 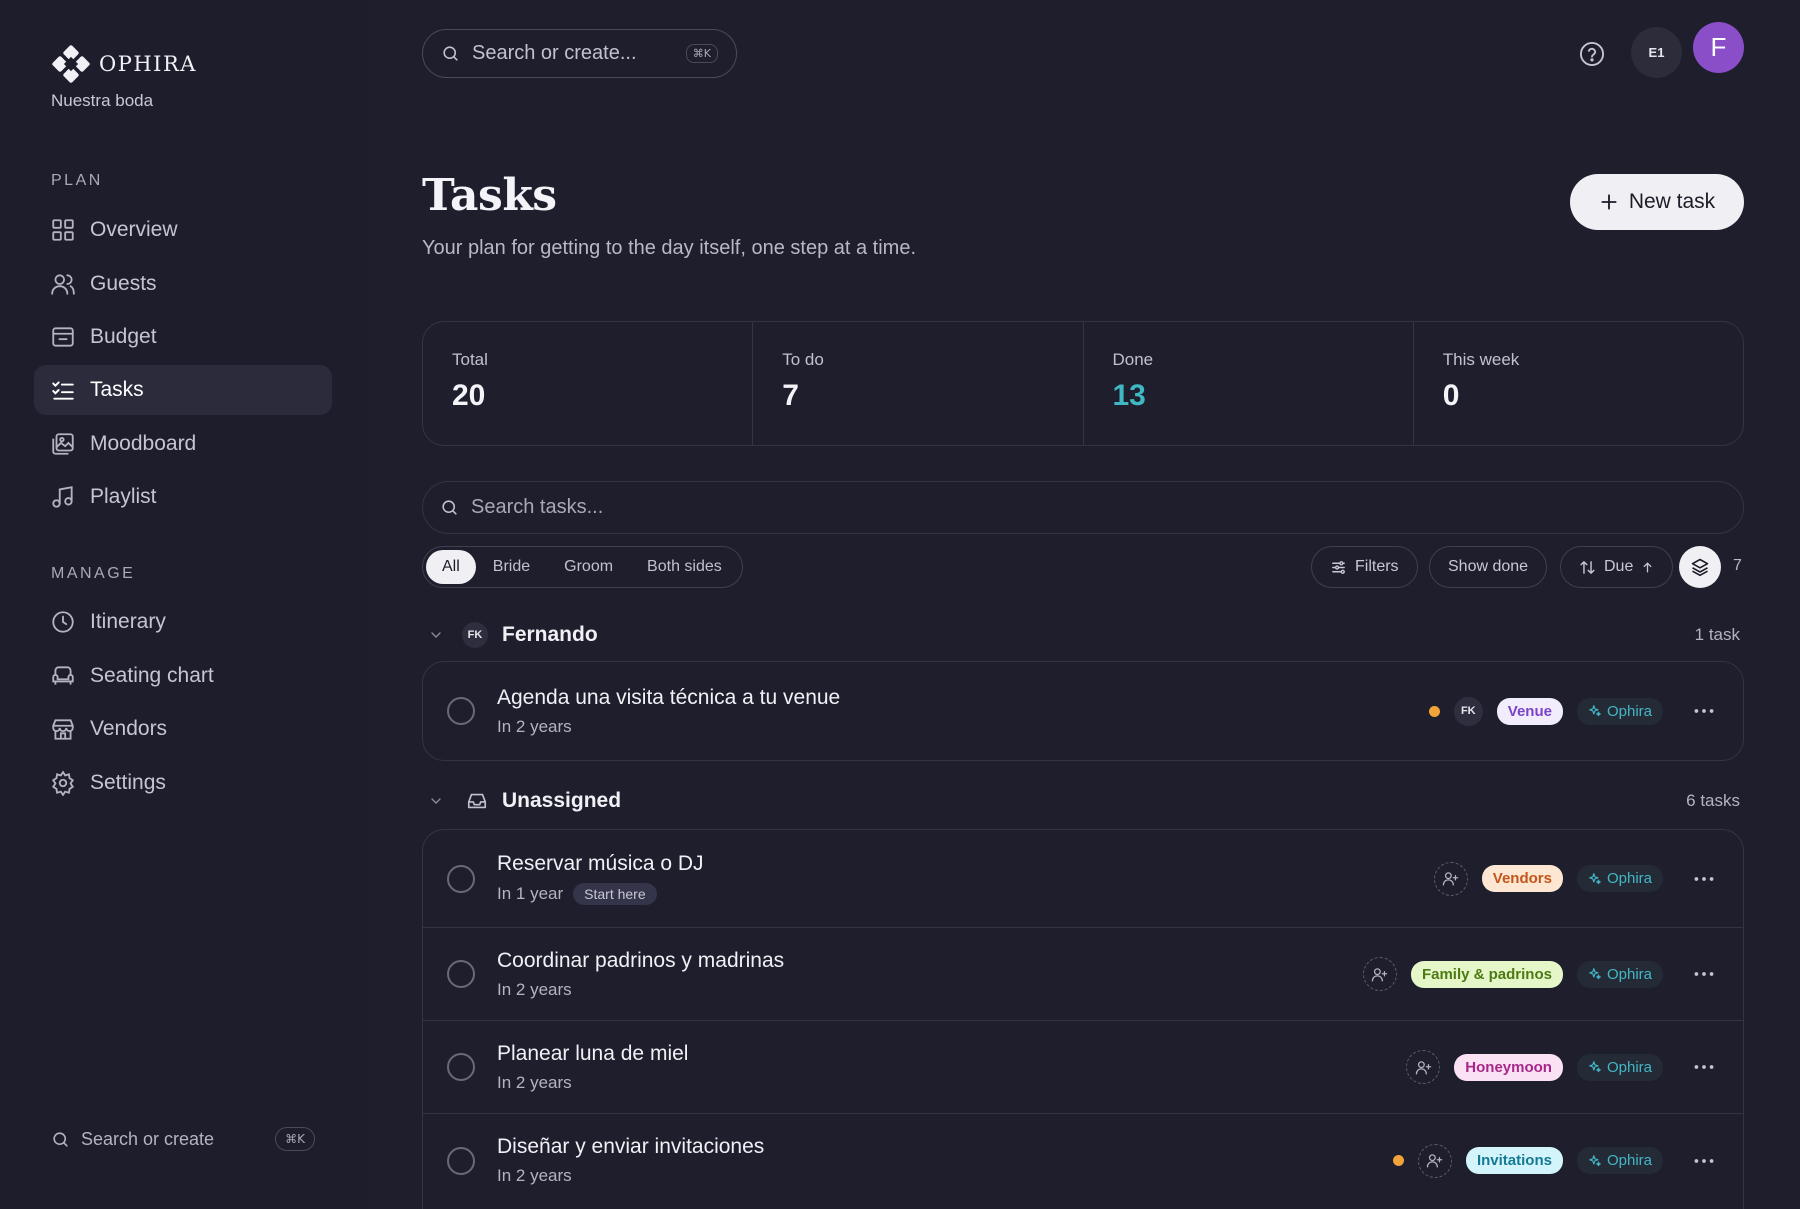 What do you see at coordinates (1656, 52) in the screenshot?
I see `workspace-avatar: E1` at bounding box center [1656, 52].